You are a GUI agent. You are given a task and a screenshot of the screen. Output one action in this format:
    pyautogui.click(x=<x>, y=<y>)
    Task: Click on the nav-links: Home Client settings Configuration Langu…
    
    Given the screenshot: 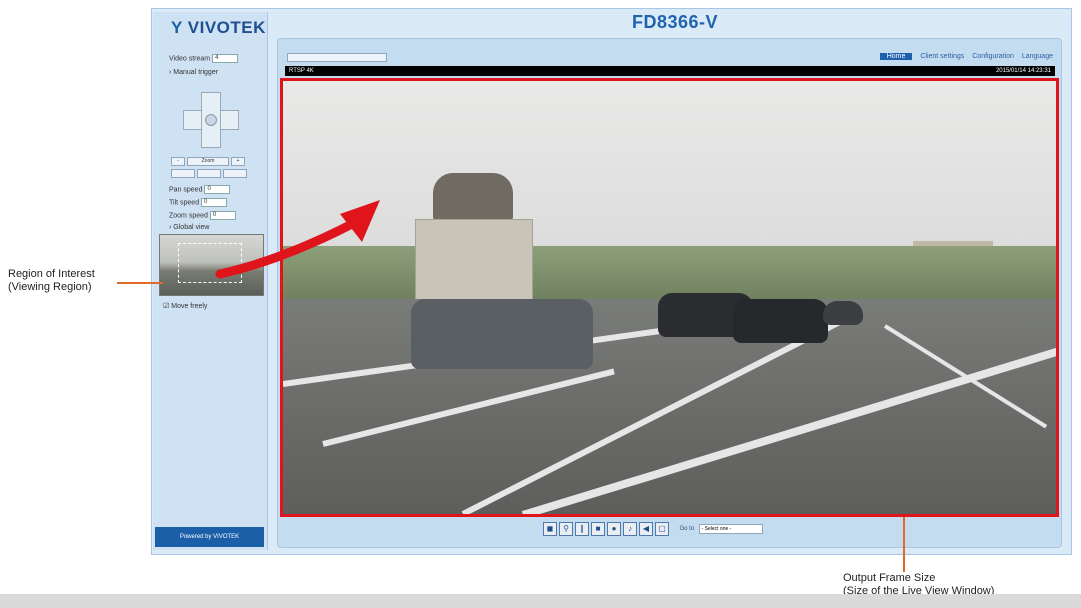 What is the action you would take?
    pyautogui.click(x=963, y=56)
    